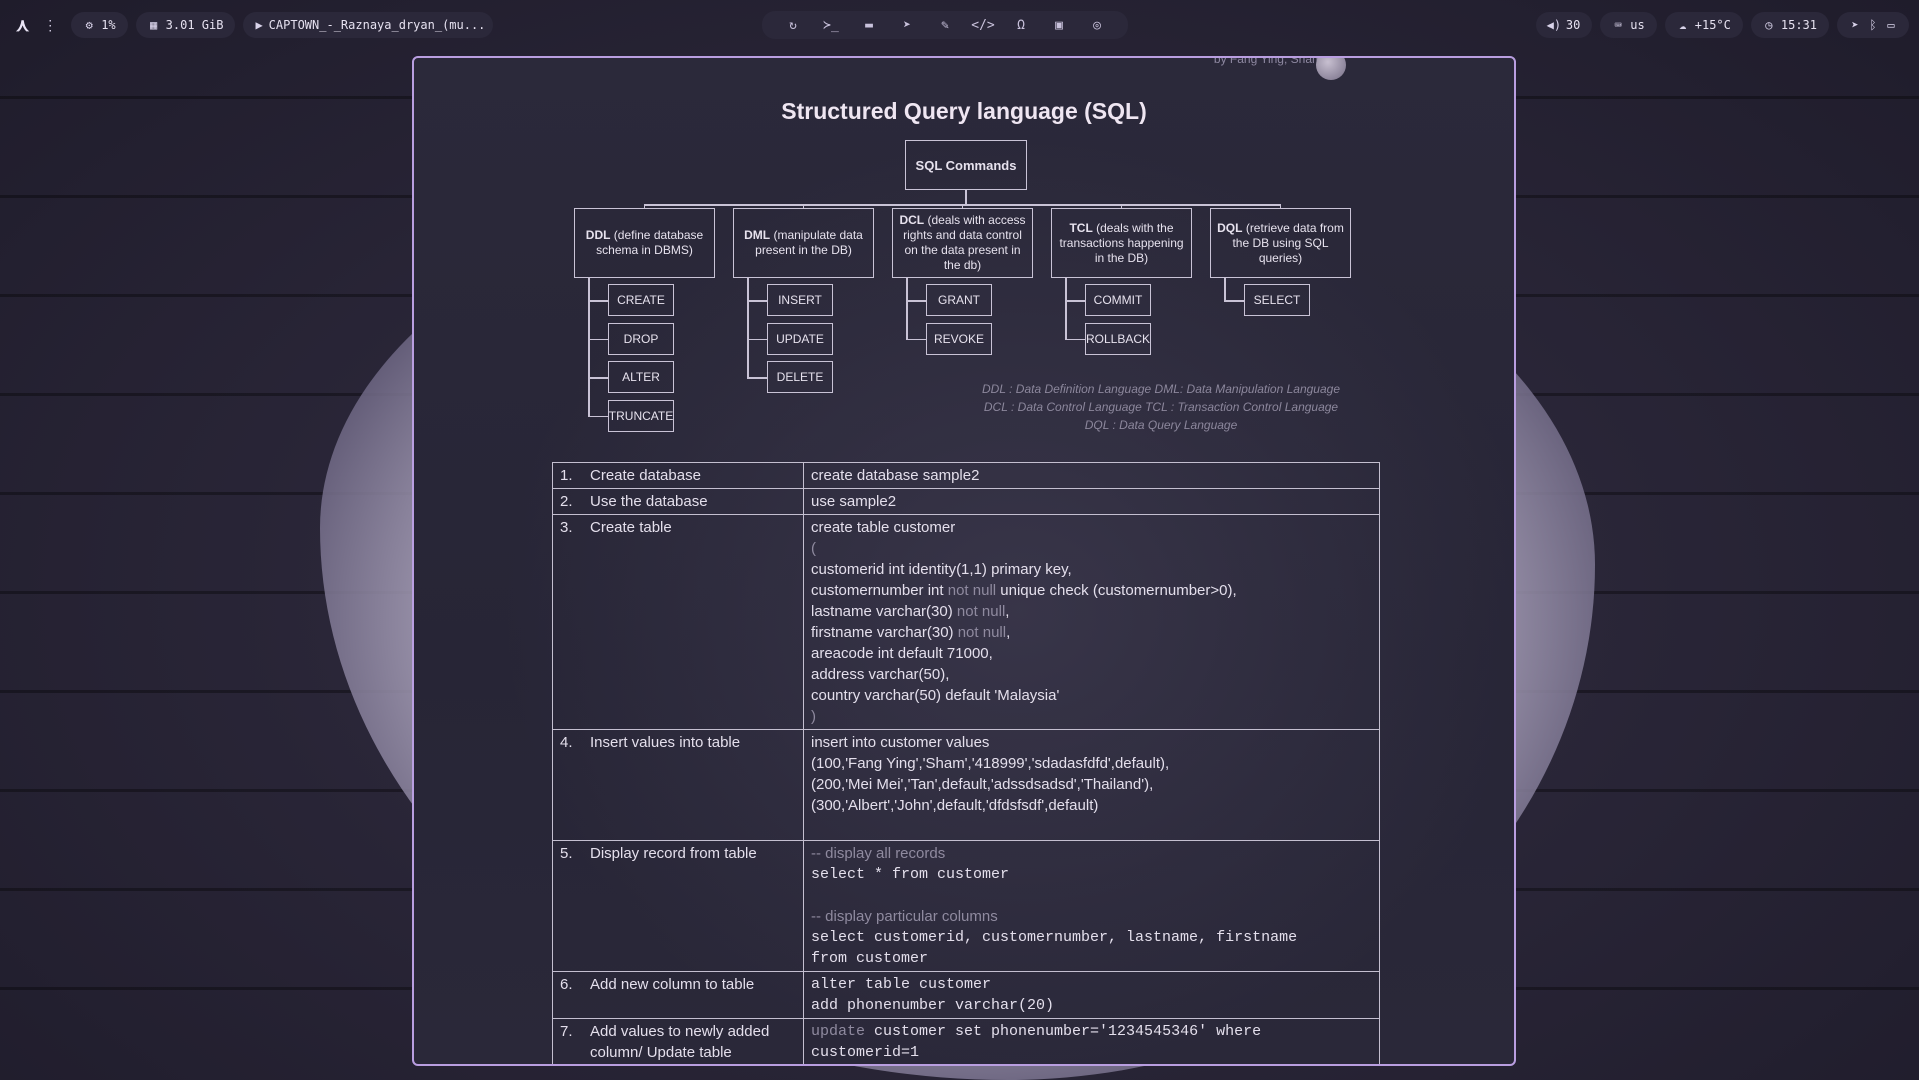  What do you see at coordinates (878, 853) in the screenshot?
I see `sql-line: -- display all records` at bounding box center [878, 853].